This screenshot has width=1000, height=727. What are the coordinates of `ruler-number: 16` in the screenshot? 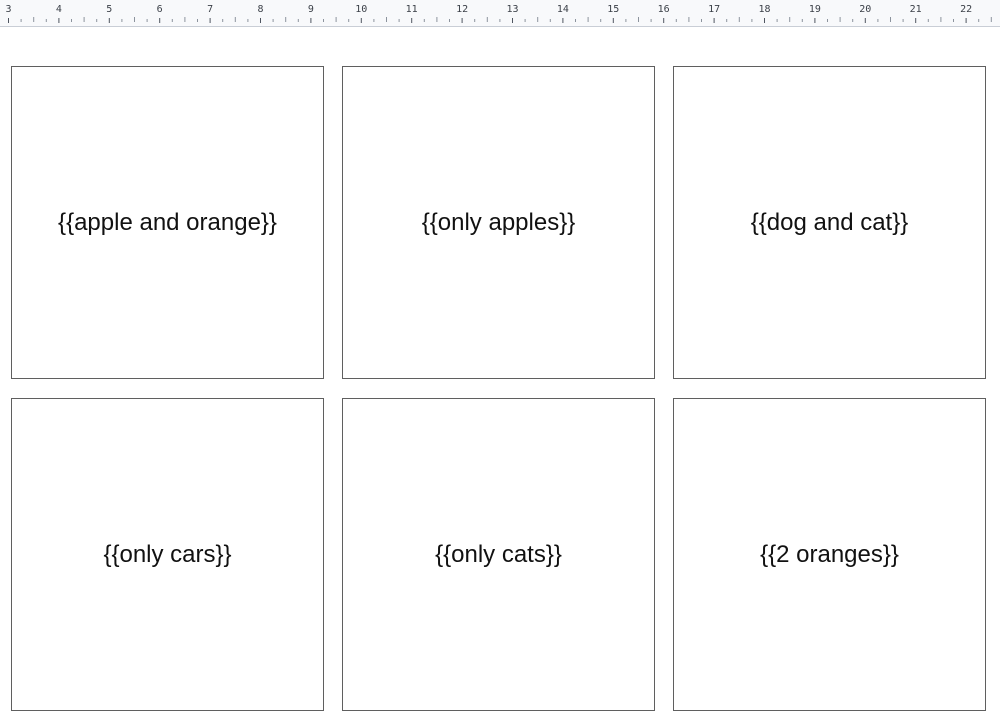 It's located at (663, 9).